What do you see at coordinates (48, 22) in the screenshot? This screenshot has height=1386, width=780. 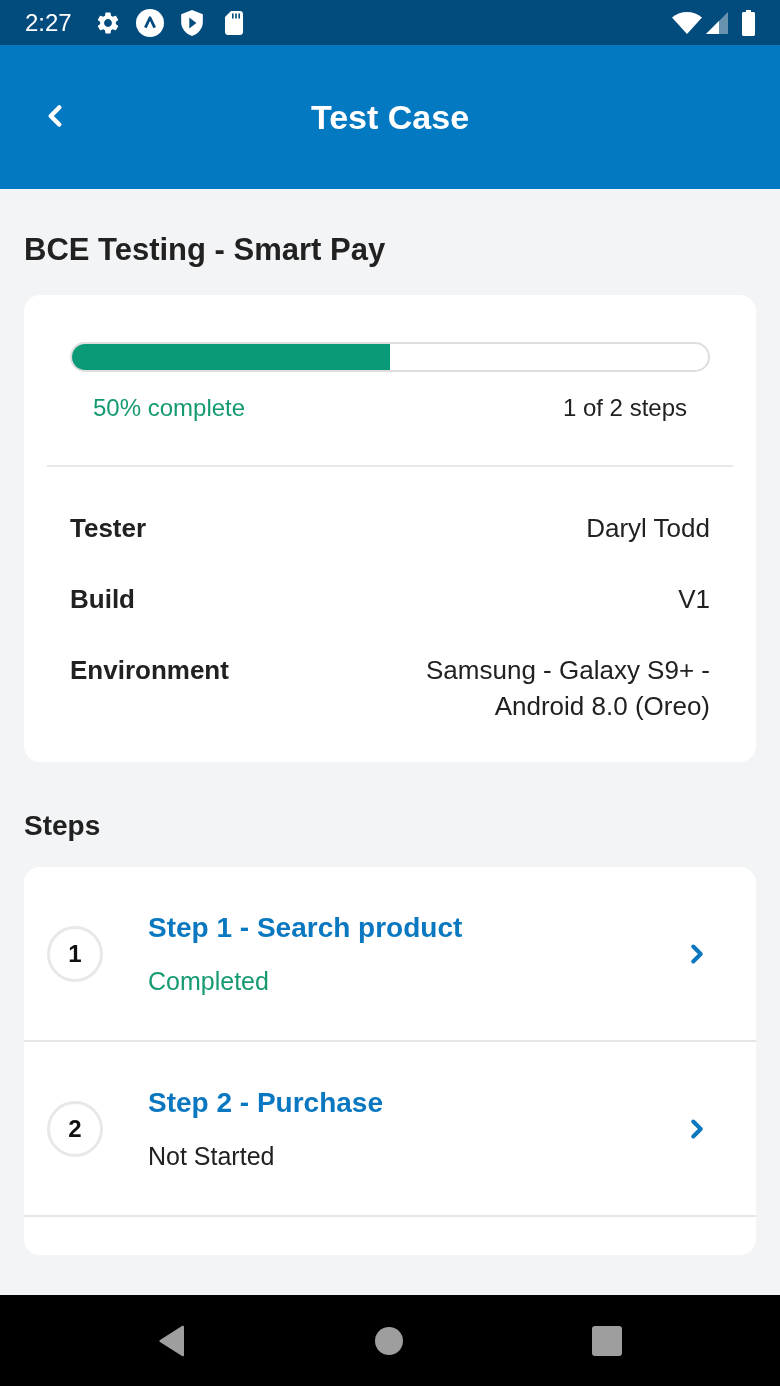 I see `status-time: 2:27` at bounding box center [48, 22].